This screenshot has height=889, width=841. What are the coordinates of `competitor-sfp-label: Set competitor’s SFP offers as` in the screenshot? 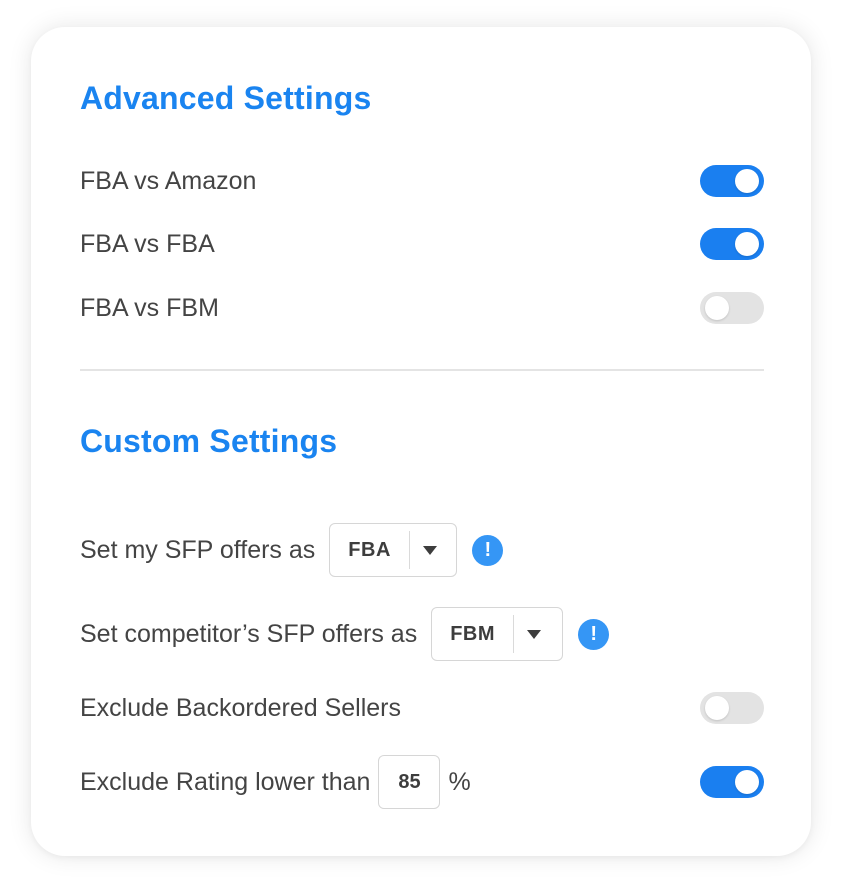 It's located at (249, 633).